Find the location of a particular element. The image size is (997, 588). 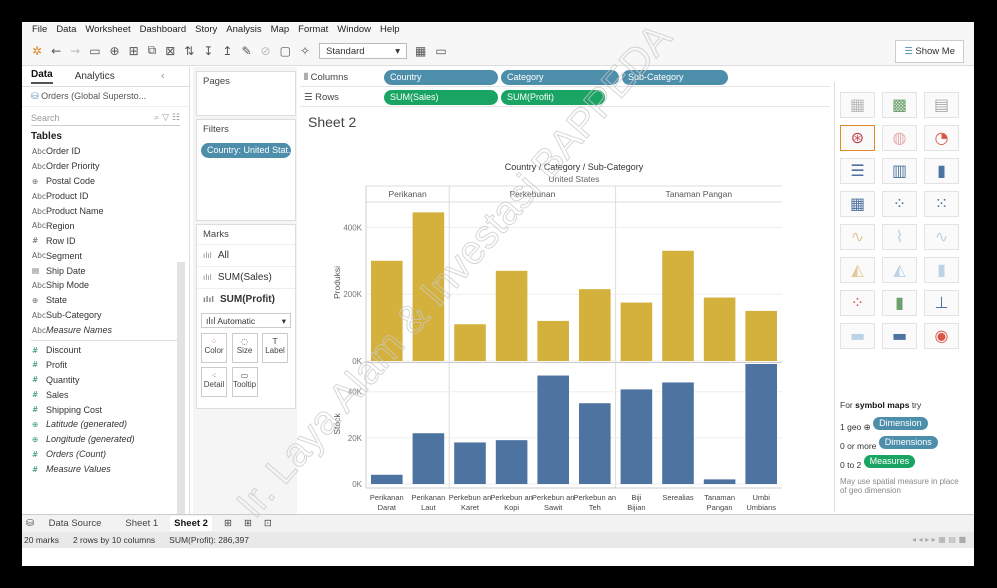

size-button: ◌ Size is located at coordinates (244, 348).